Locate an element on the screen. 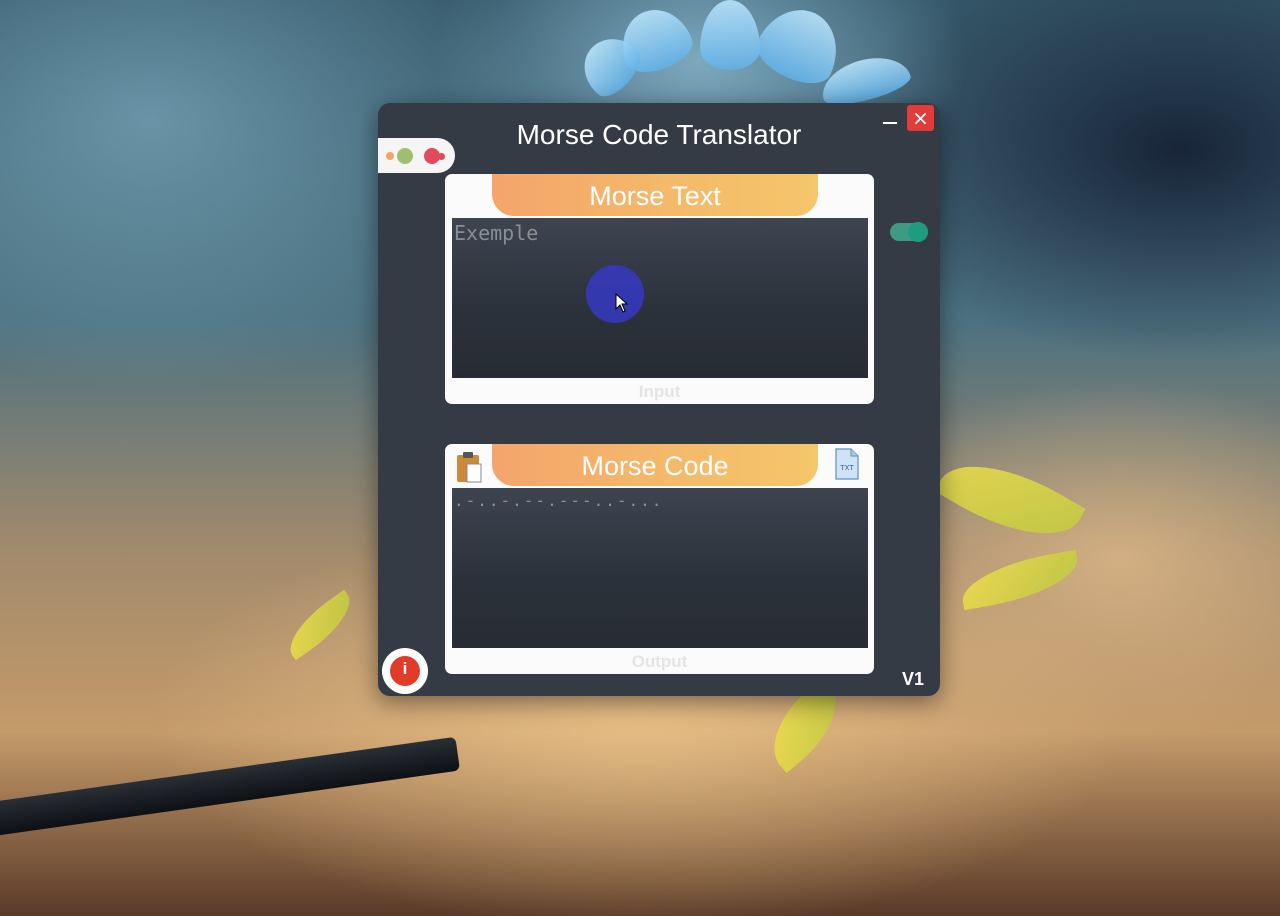 This screenshot has width=1280, height=916. red-dot-small-icon is located at coordinates (441, 156).